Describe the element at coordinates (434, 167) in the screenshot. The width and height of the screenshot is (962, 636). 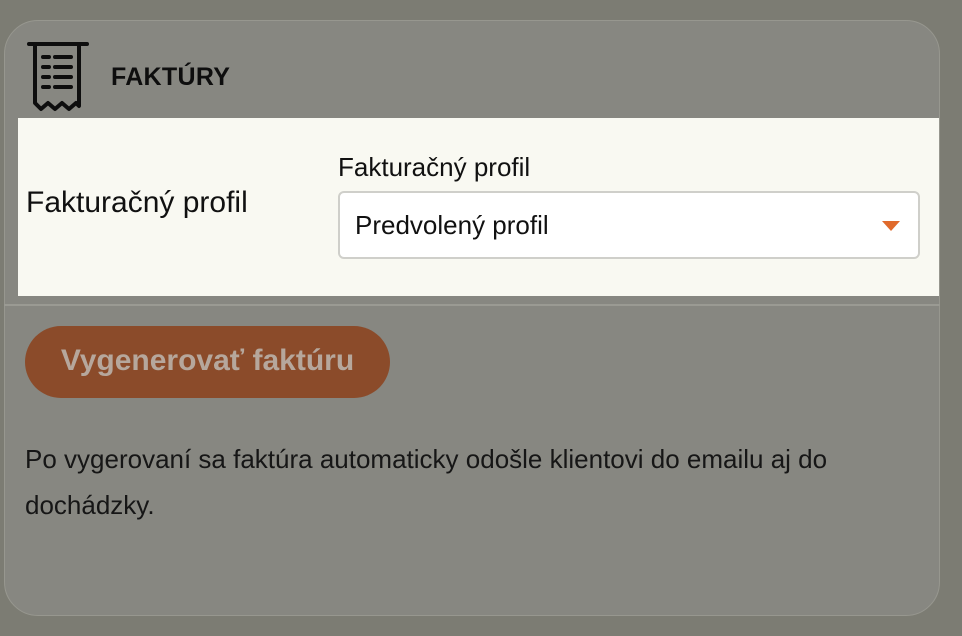
I see `billing-profile-field-label: Fakturačný profil` at that location.